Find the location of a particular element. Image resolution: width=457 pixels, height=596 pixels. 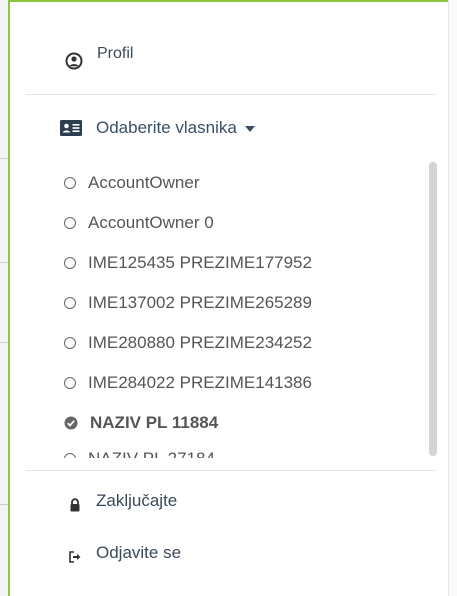

logout-menu-item: Odjavite se is located at coordinates (124, 553).